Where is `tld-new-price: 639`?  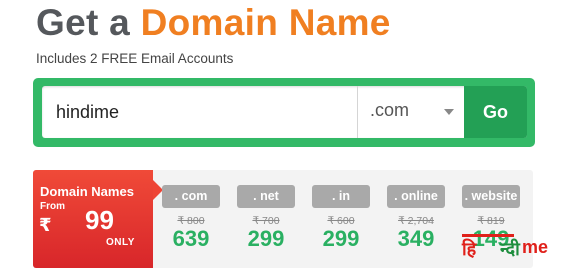 tld-new-price: 639 is located at coordinates (191, 238).